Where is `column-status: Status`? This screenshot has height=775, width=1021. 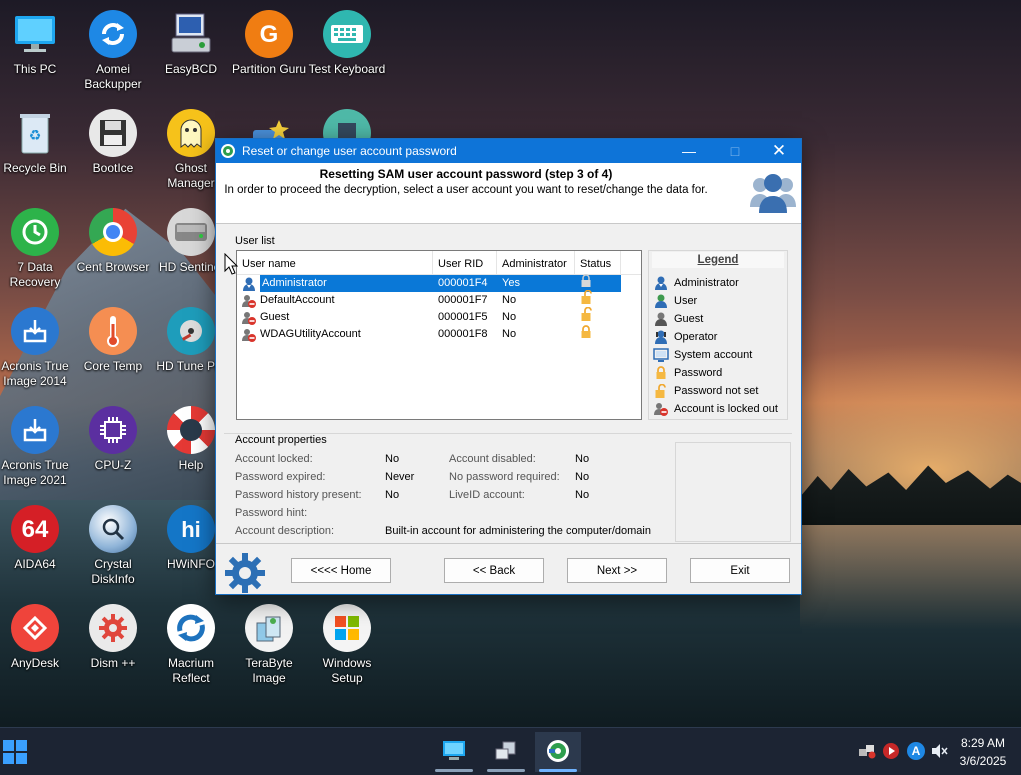 column-status: Status is located at coordinates (598, 263).